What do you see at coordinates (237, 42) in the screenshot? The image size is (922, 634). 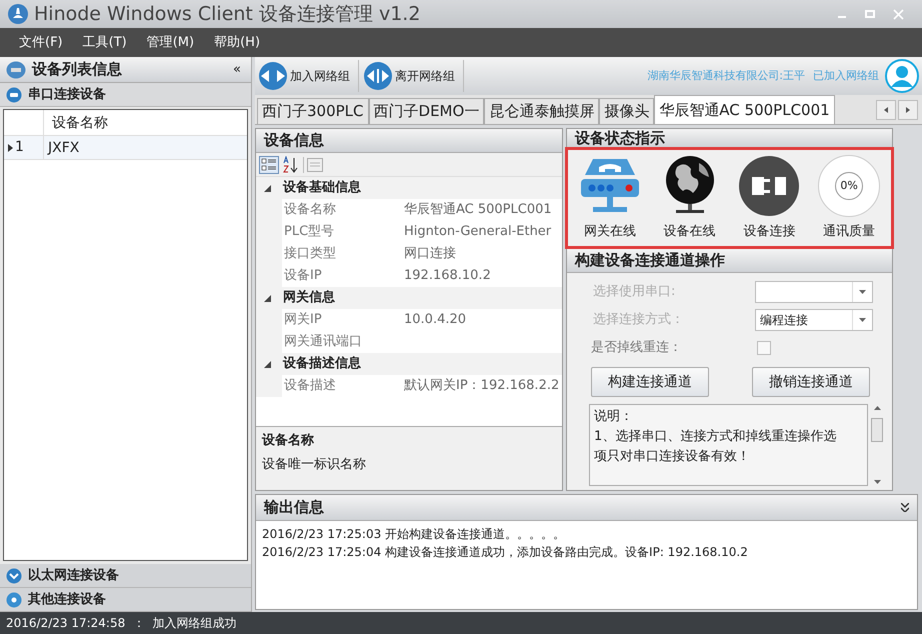 I see `menu-item: 帮助(H)` at bounding box center [237, 42].